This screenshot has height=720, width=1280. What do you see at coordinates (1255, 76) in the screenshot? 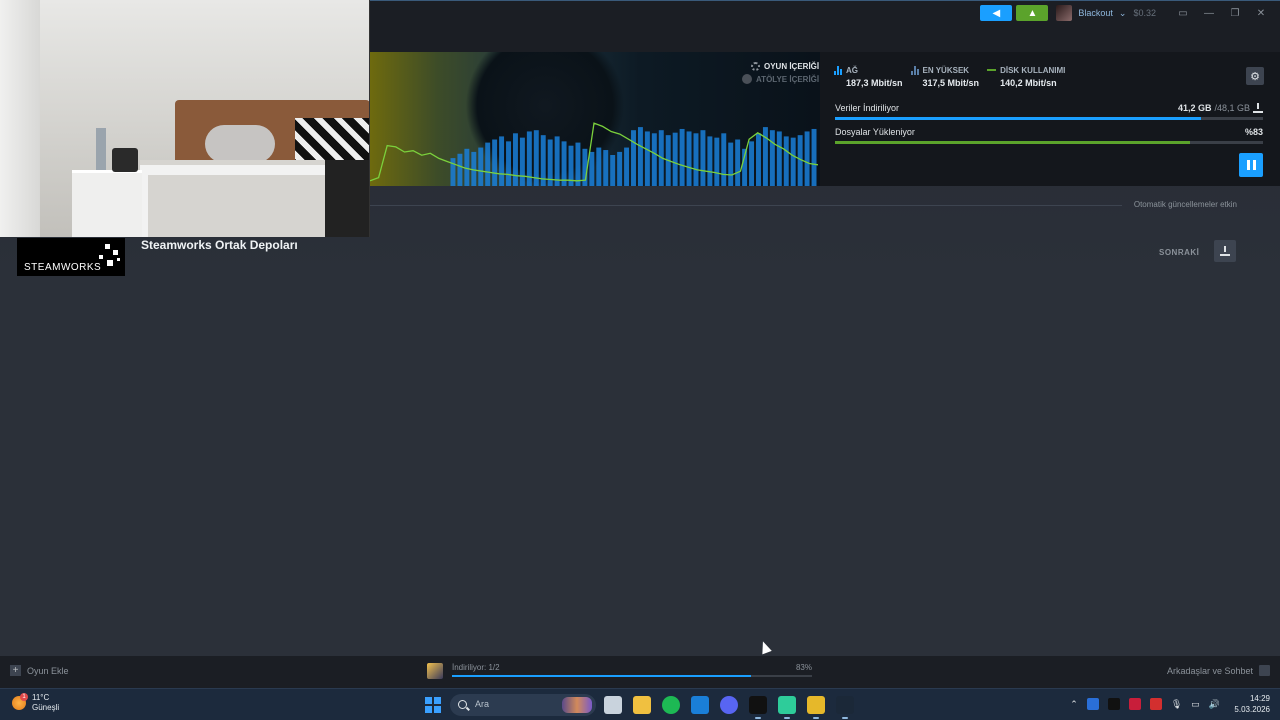
I see `gear-icon: ⚙` at bounding box center [1255, 76].